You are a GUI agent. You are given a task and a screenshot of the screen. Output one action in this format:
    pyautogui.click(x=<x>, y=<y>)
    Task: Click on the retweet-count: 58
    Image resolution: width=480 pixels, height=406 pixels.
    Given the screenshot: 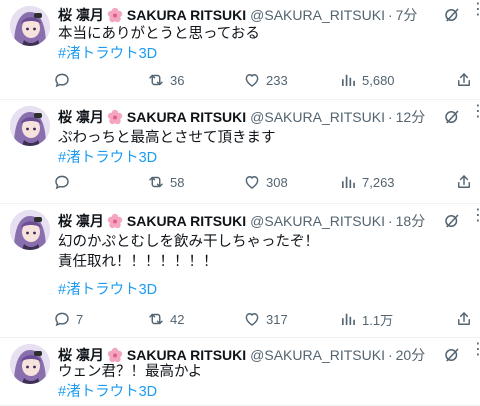 What is the action you would take?
    pyautogui.click(x=177, y=182)
    